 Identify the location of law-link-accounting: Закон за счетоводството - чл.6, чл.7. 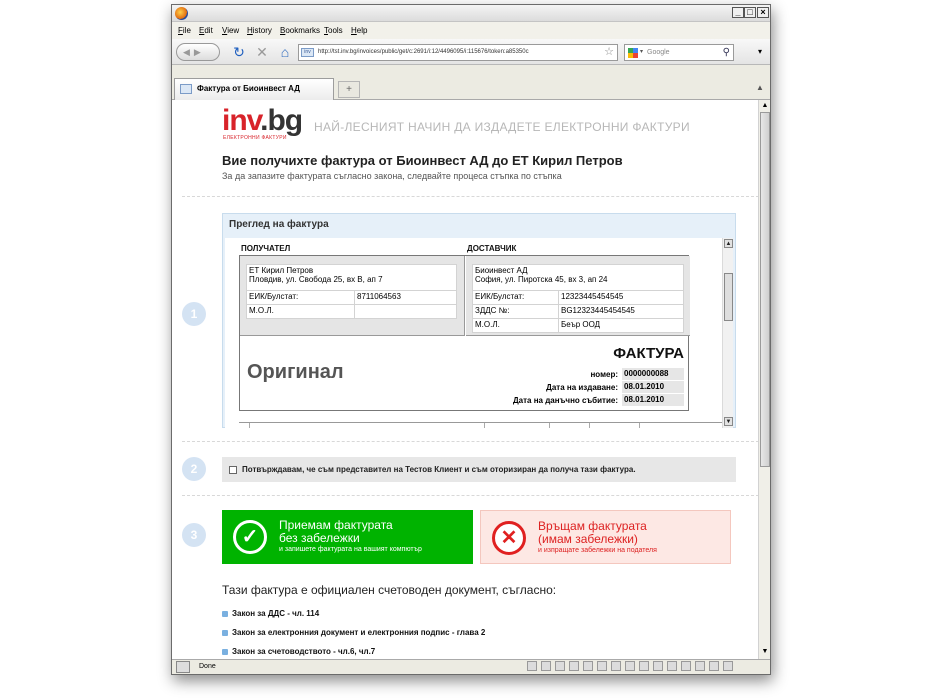
(298, 651).